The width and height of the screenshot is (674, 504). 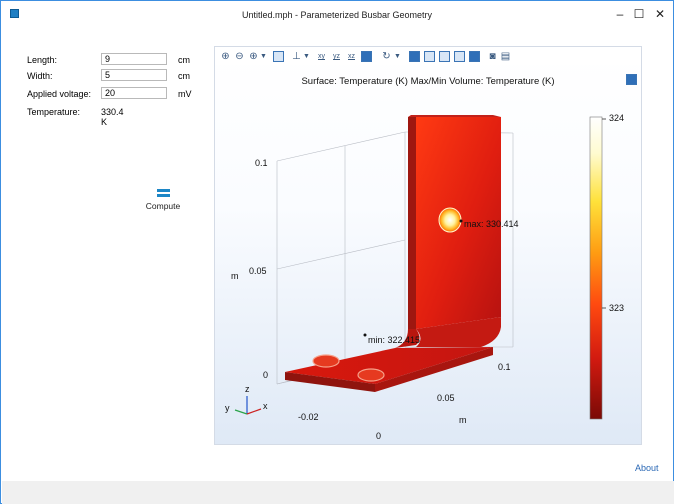 What do you see at coordinates (596, 268) in the screenshot?
I see `color-legend-bar` at bounding box center [596, 268].